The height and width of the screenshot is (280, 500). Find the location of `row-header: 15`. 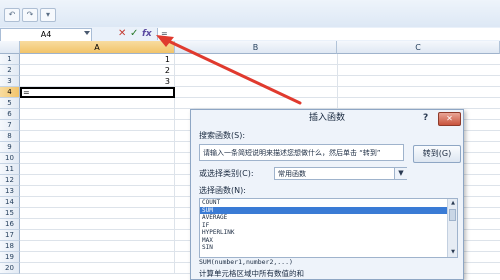

row-header: 15 is located at coordinates (10, 213).